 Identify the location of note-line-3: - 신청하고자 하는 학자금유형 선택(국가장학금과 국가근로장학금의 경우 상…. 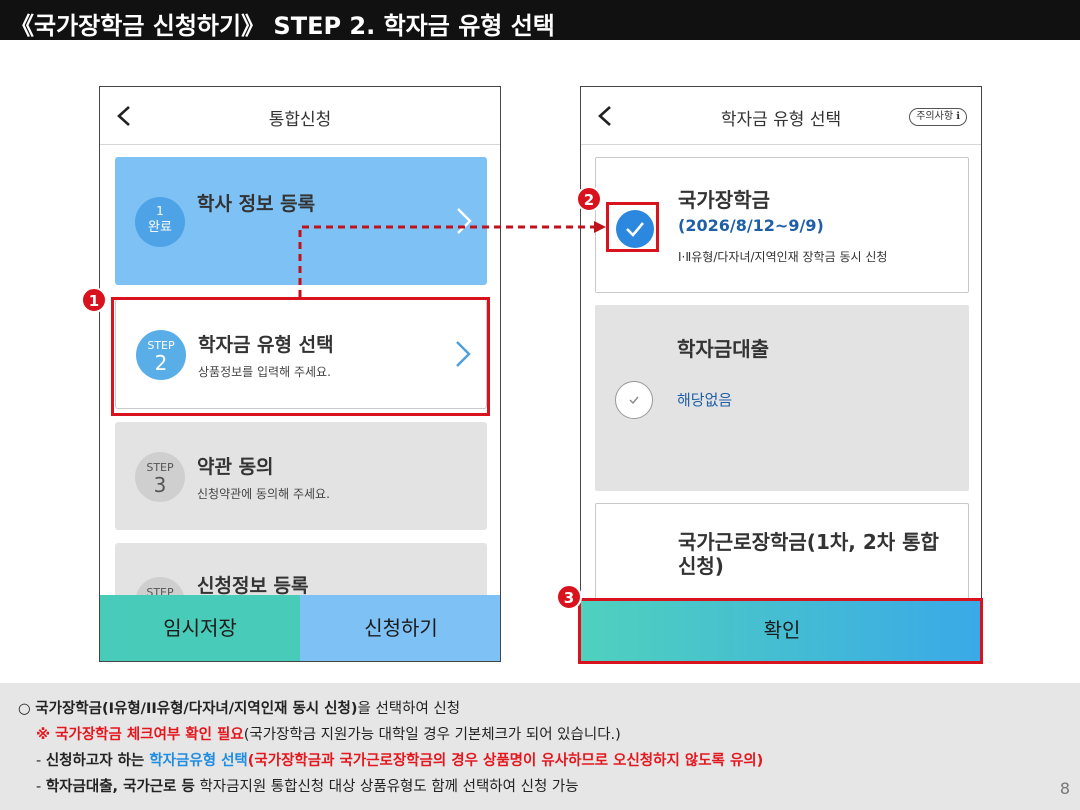
(400, 761).